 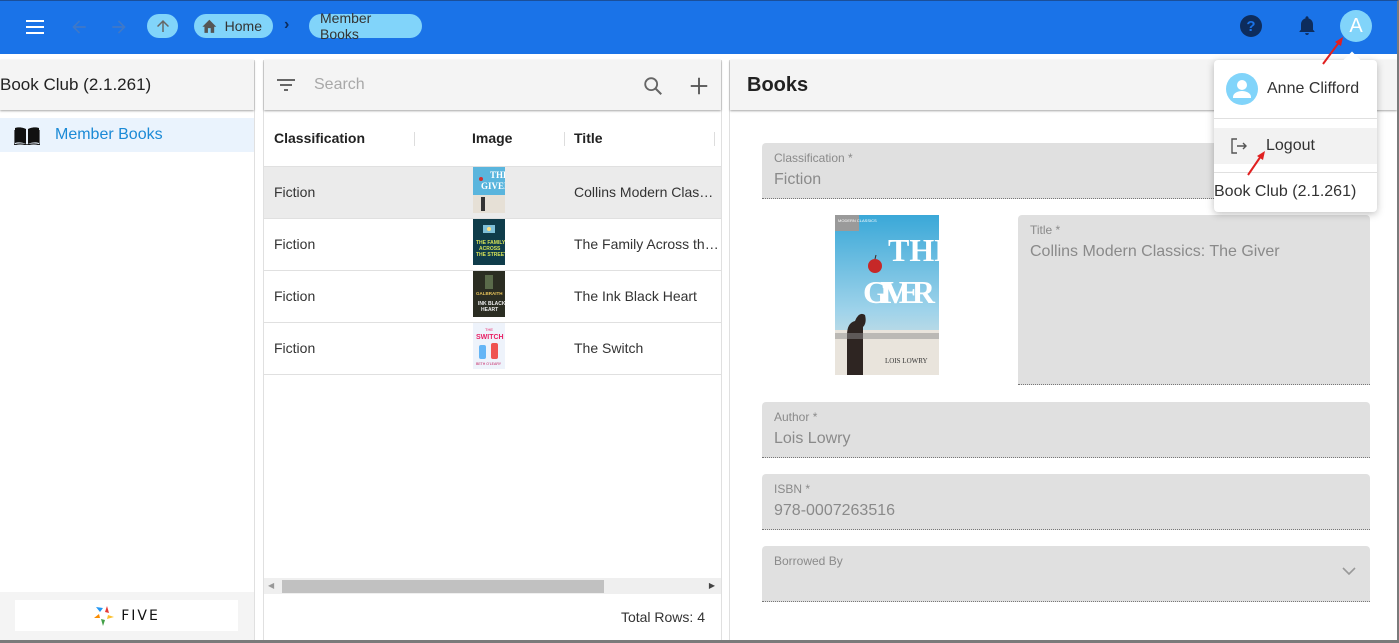 What do you see at coordinates (906, 361) in the screenshot?
I see `cover-author: LOIS LOWRY` at bounding box center [906, 361].